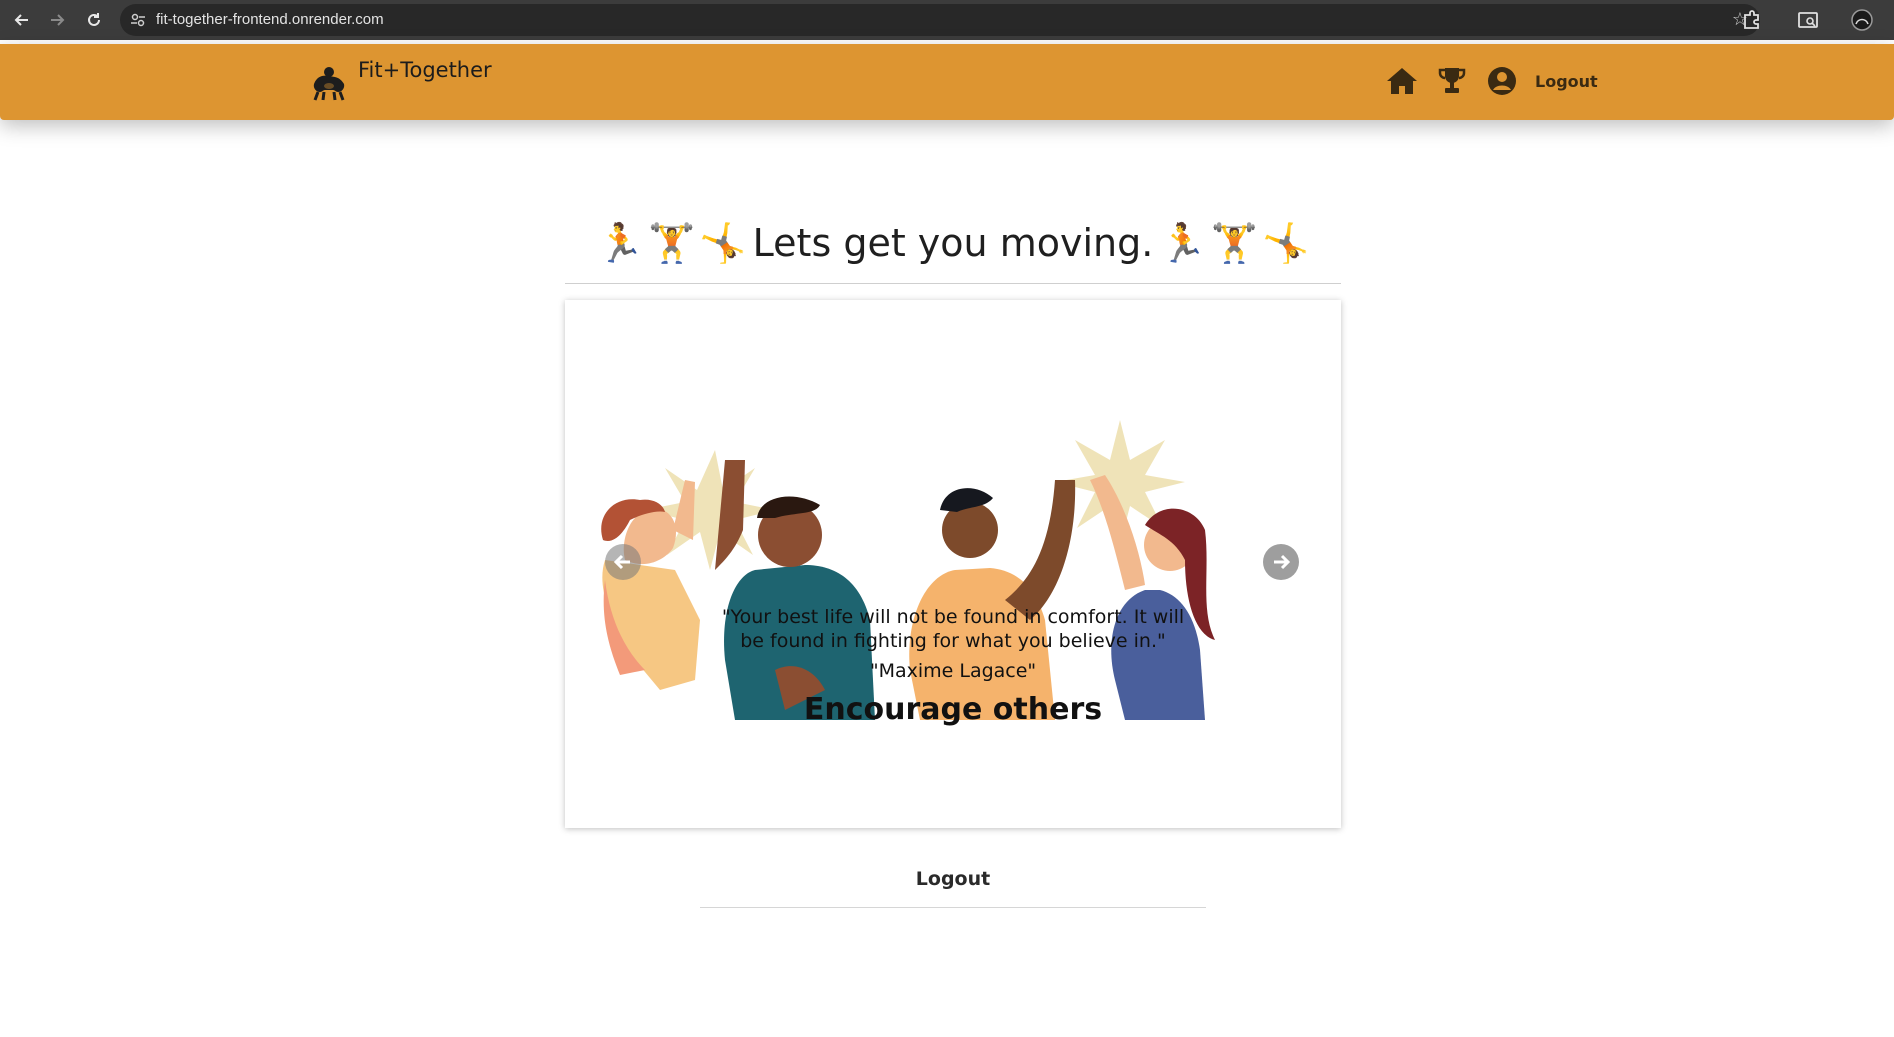  What do you see at coordinates (22, 20) in the screenshot?
I see `back-arrow-icon` at bounding box center [22, 20].